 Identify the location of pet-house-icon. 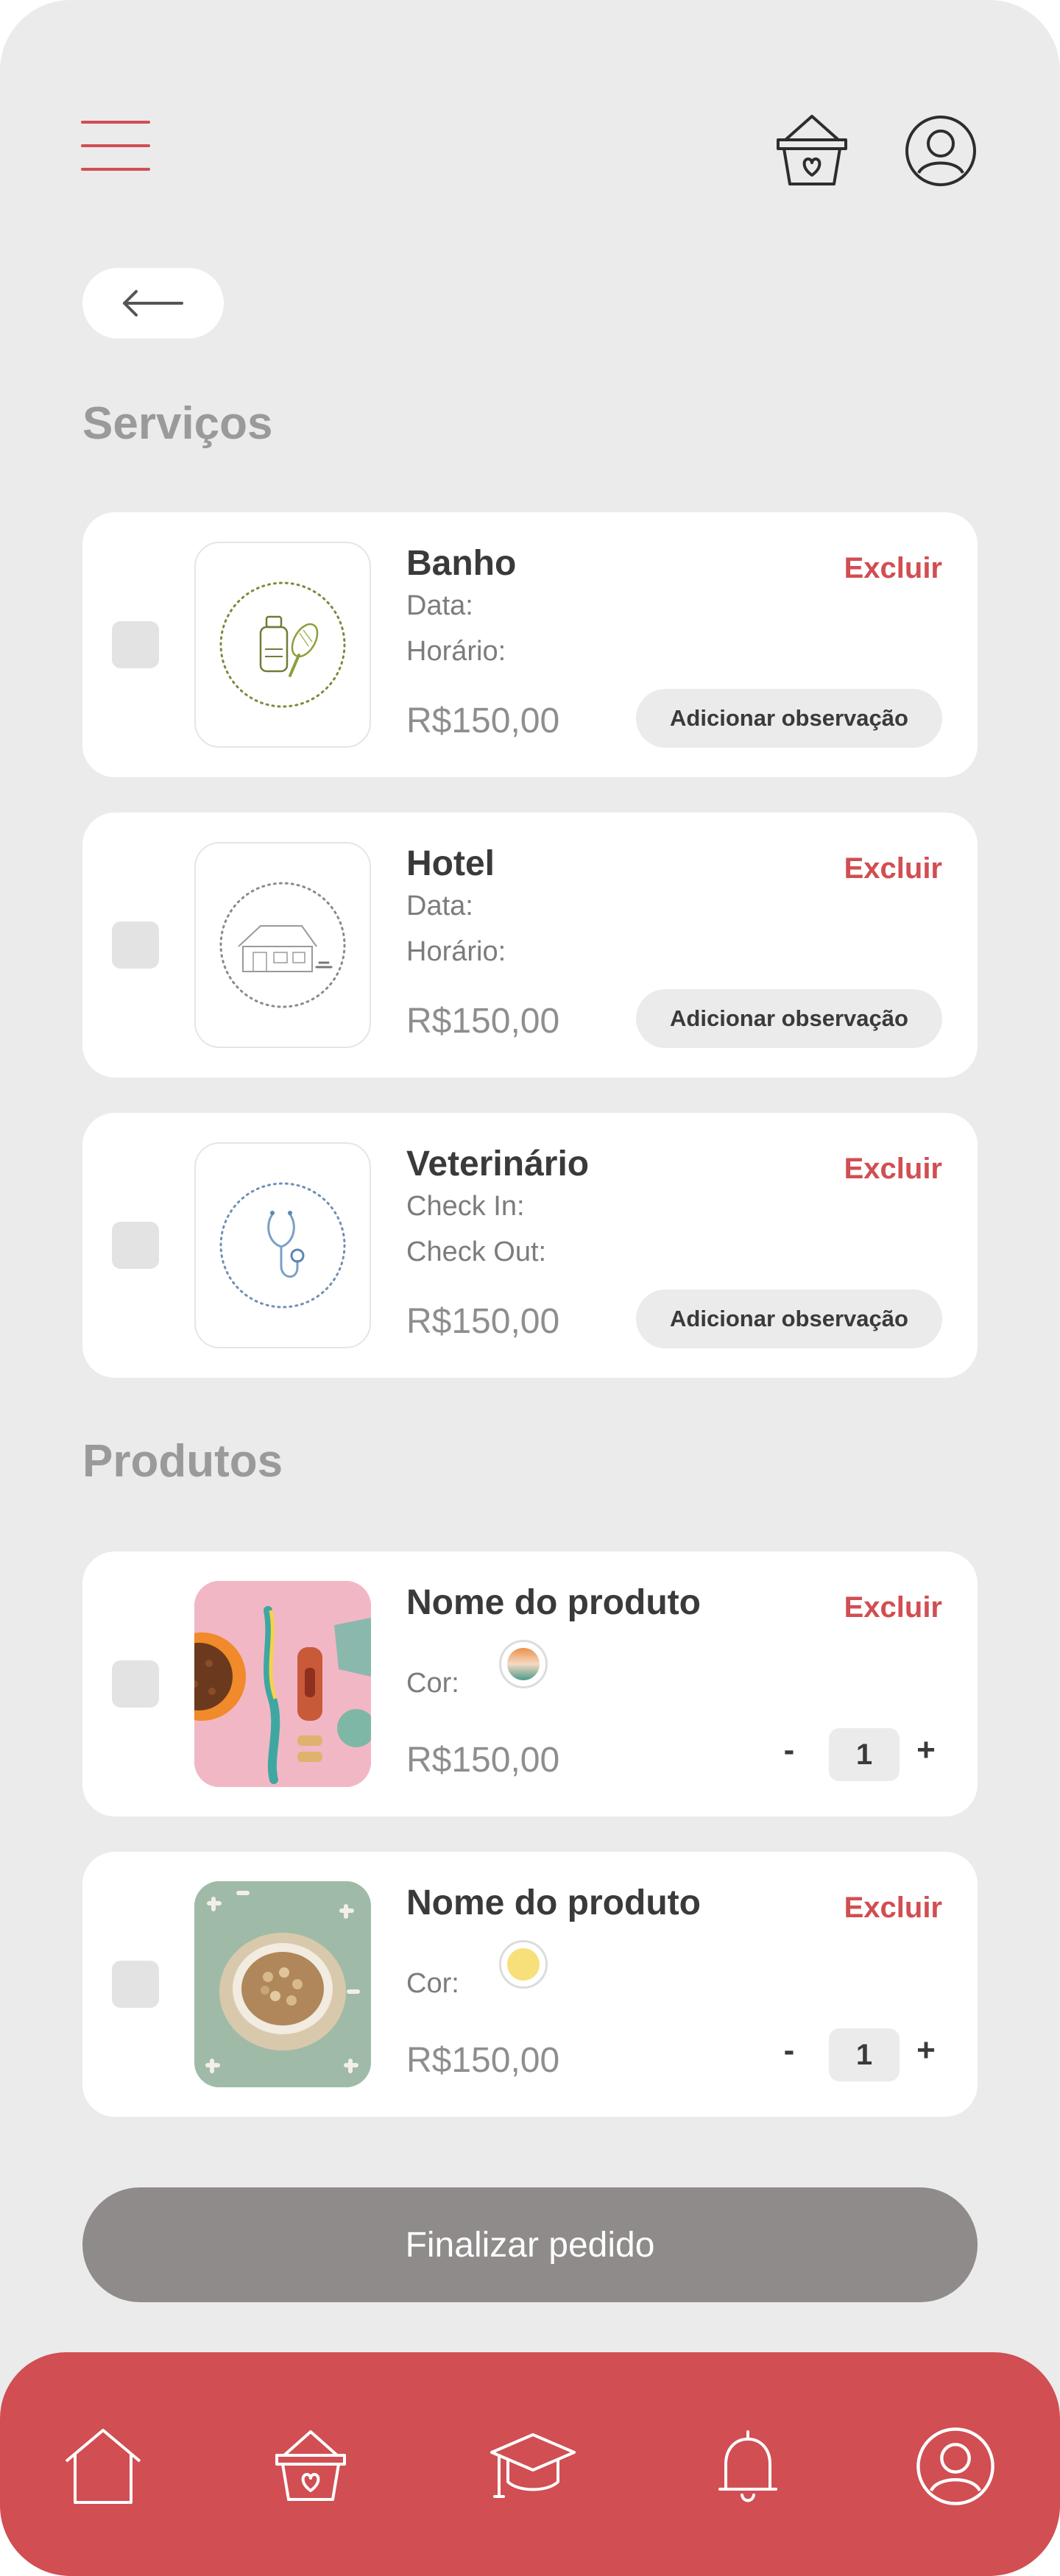
(282, 945).